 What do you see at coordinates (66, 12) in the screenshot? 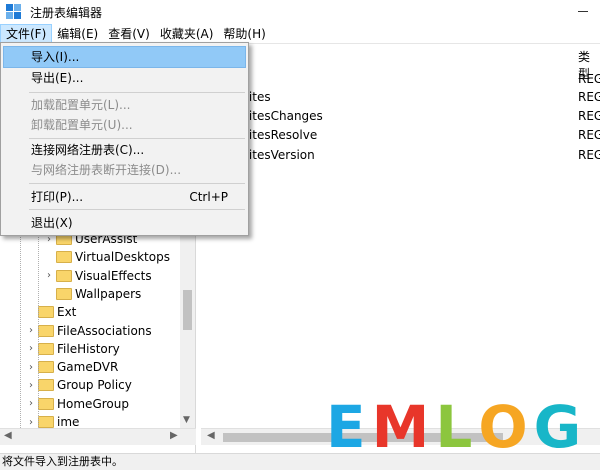
I see `window-title: 注册表编辑器` at bounding box center [66, 12].